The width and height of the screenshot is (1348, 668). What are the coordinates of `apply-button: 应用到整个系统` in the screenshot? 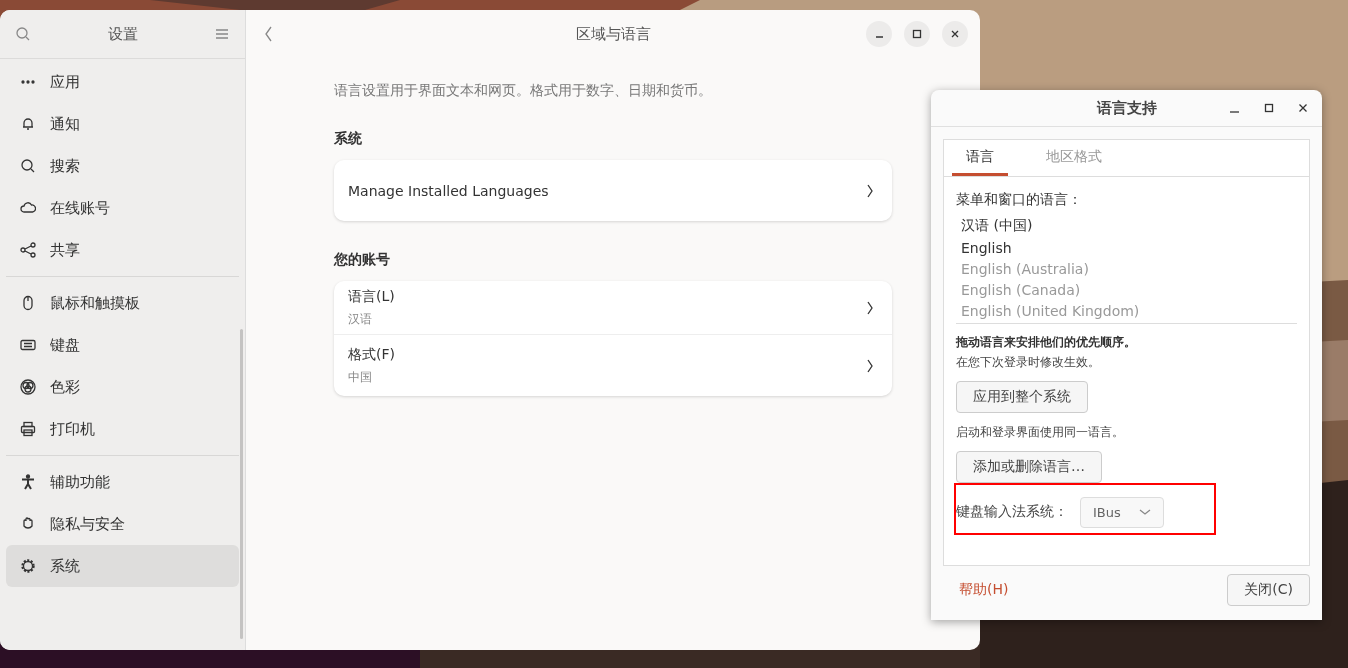 It's located at (1022, 397).